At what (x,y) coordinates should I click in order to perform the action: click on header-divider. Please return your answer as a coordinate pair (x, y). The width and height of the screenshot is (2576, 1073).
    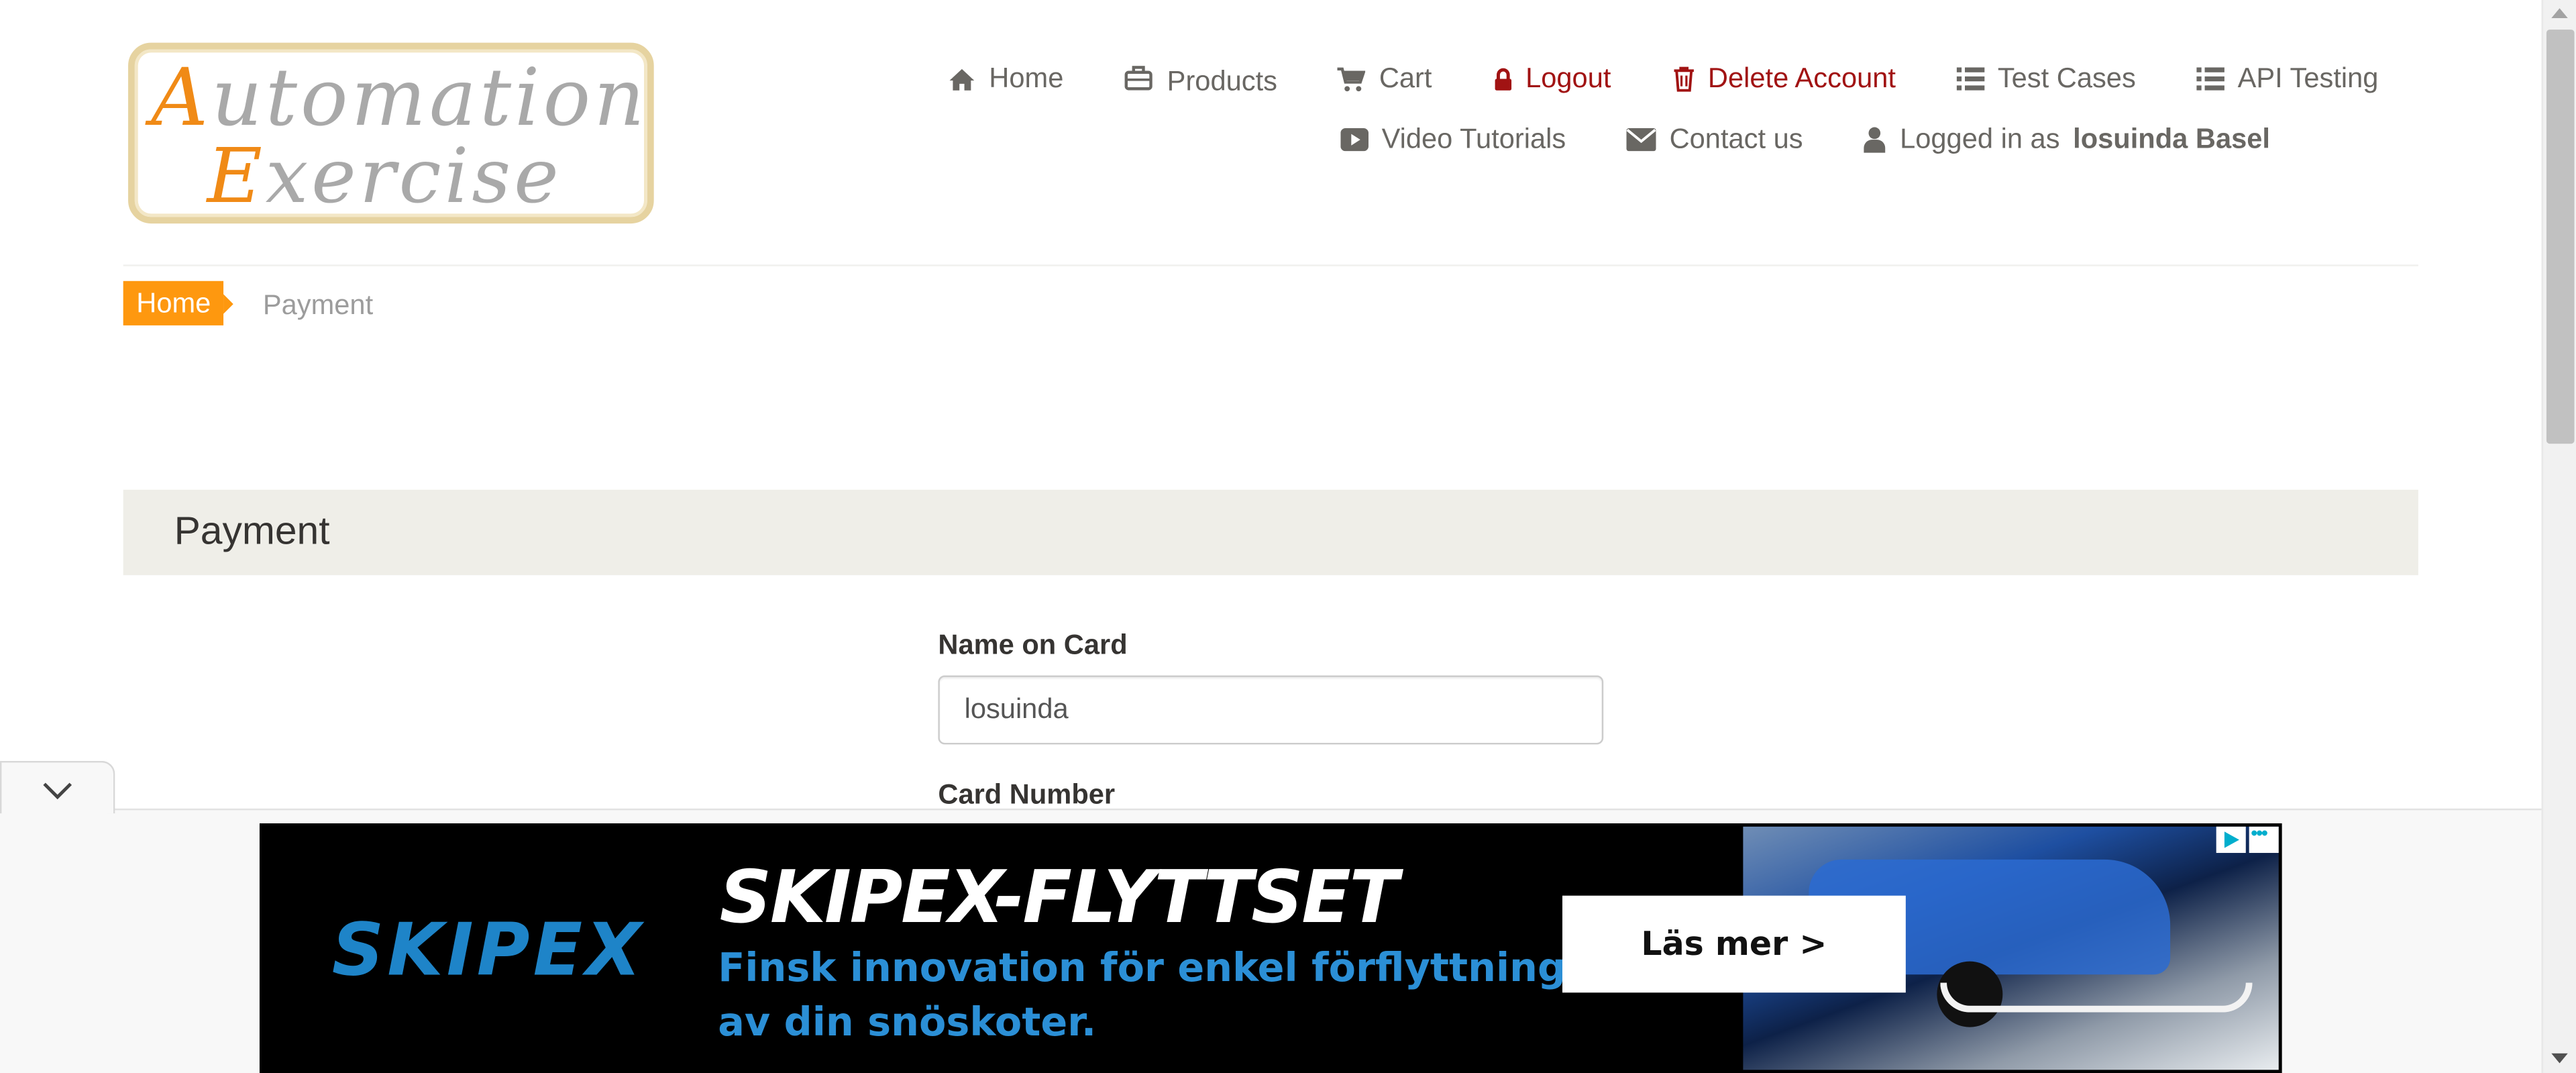
    Looking at the image, I should click on (1270, 265).